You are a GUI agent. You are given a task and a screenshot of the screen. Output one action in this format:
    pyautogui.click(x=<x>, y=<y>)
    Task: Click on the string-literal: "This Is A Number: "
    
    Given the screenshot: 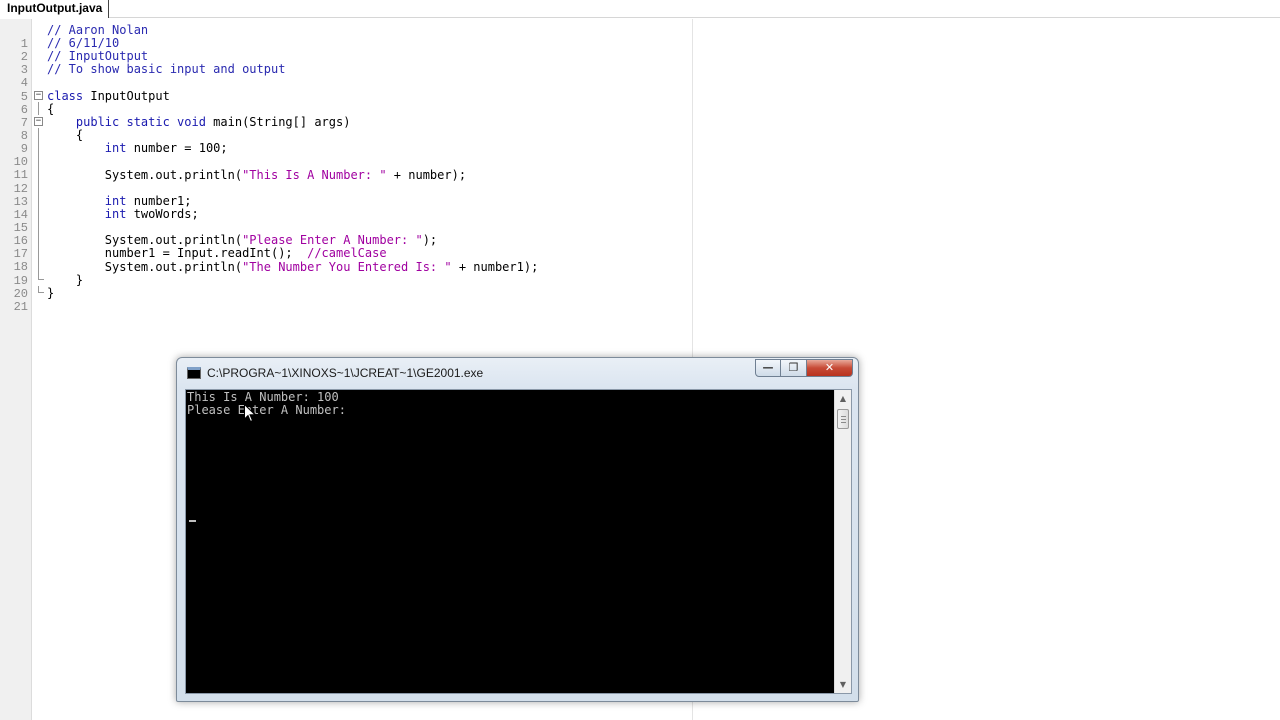 What is the action you would take?
    pyautogui.click(x=314, y=174)
    